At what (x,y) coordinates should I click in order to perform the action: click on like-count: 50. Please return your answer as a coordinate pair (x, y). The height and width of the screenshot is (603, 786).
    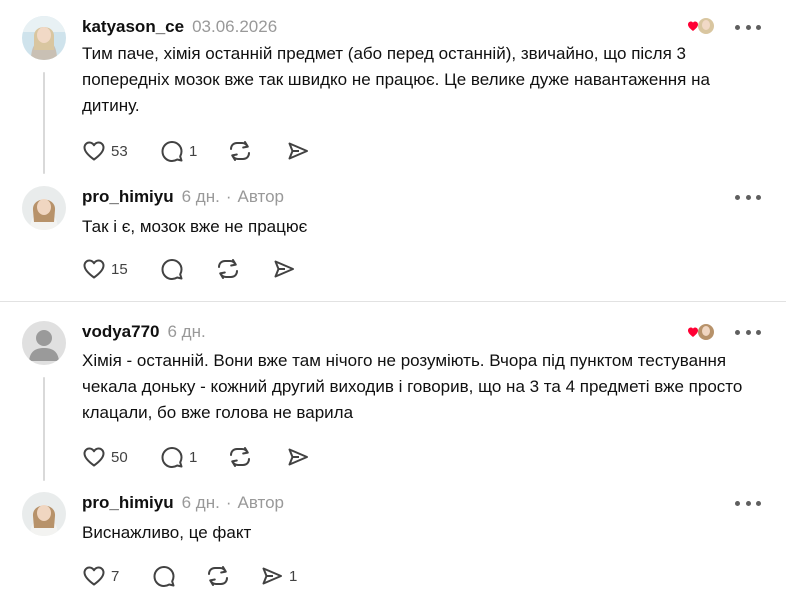
    Looking at the image, I should click on (119, 457).